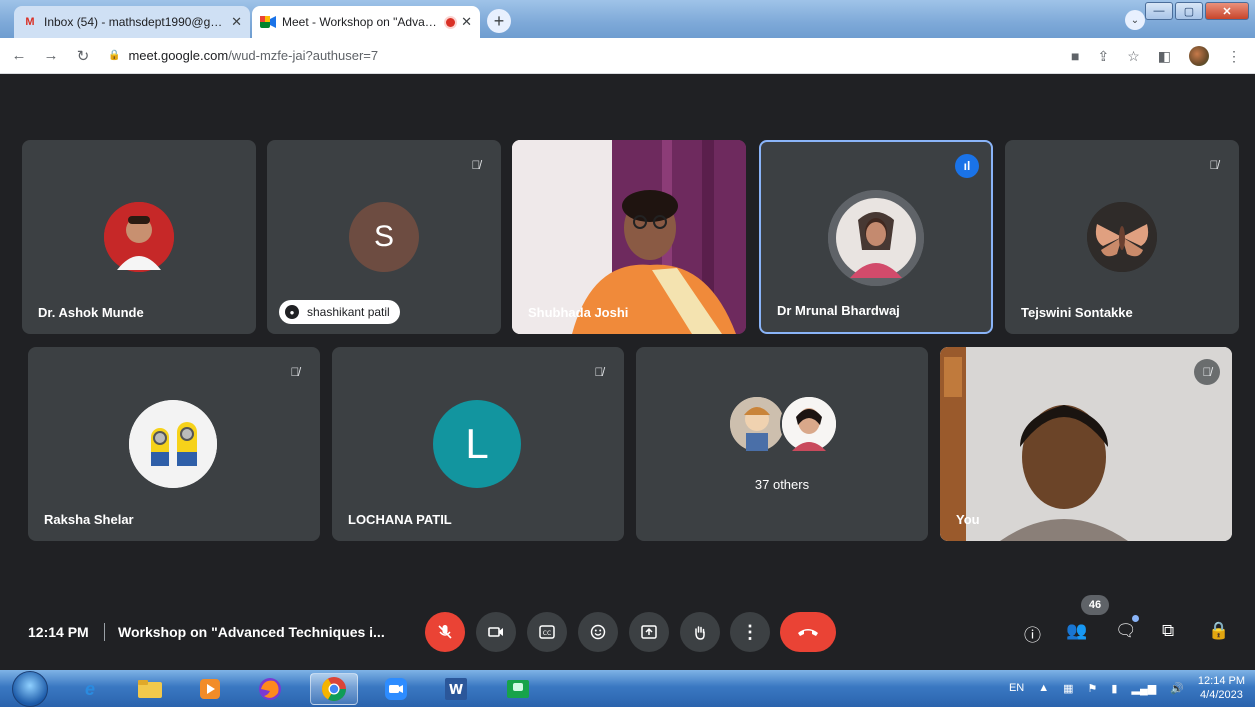  I want to click on participant-name: Tejswini Sontakke, so click(1077, 312).